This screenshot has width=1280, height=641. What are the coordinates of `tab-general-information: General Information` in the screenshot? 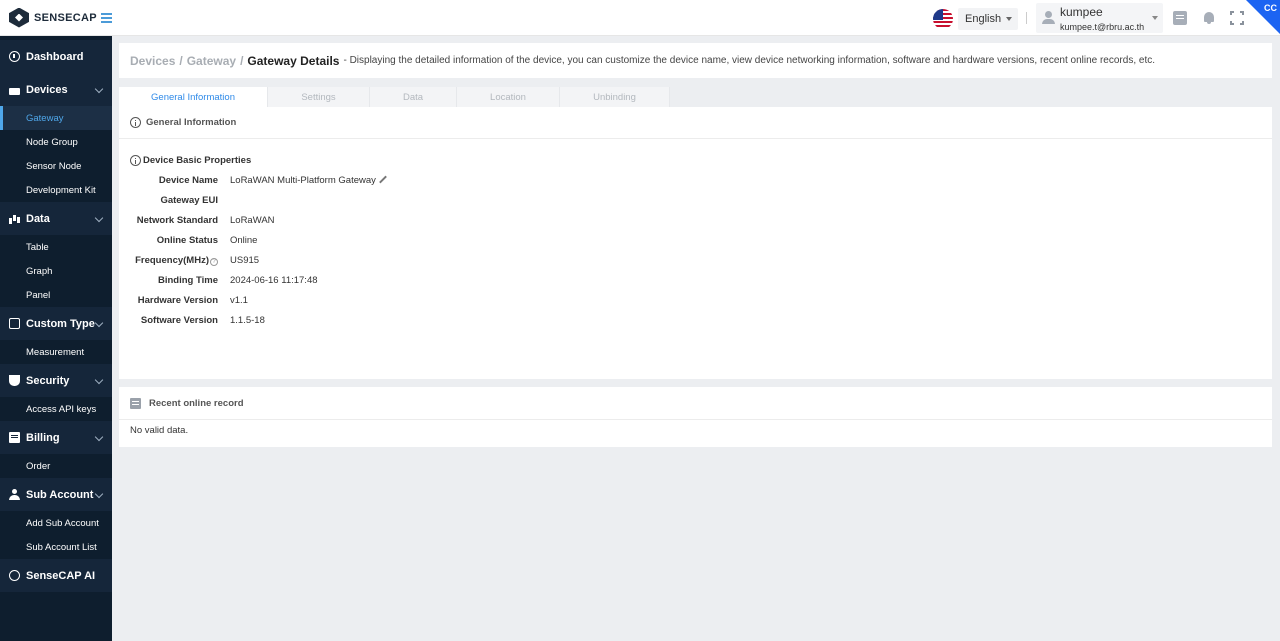 It's located at (193, 97).